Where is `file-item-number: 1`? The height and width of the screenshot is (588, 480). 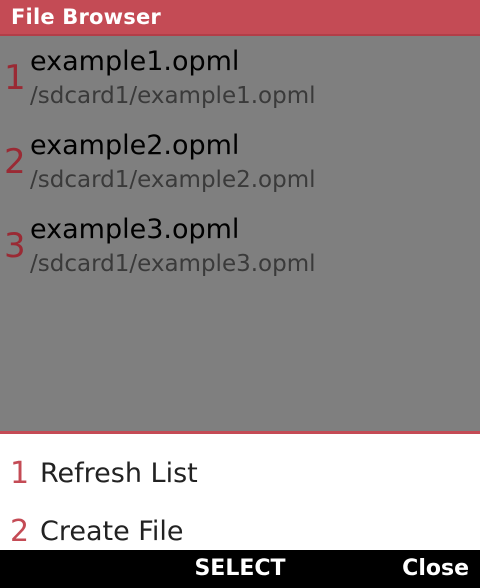
file-item-number: 1 is located at coordinates (15, 78).